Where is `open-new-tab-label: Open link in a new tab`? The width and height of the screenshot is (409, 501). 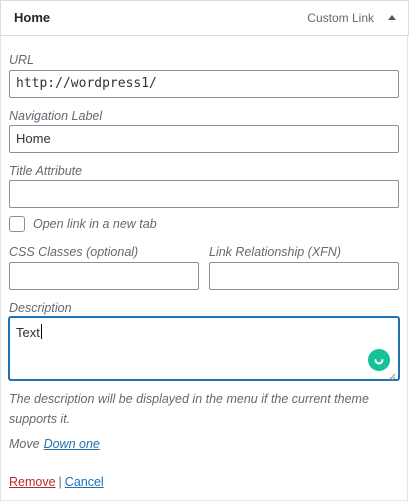 open-new-tab-label: Open link in a new tab is located at coordinates (95, 224).